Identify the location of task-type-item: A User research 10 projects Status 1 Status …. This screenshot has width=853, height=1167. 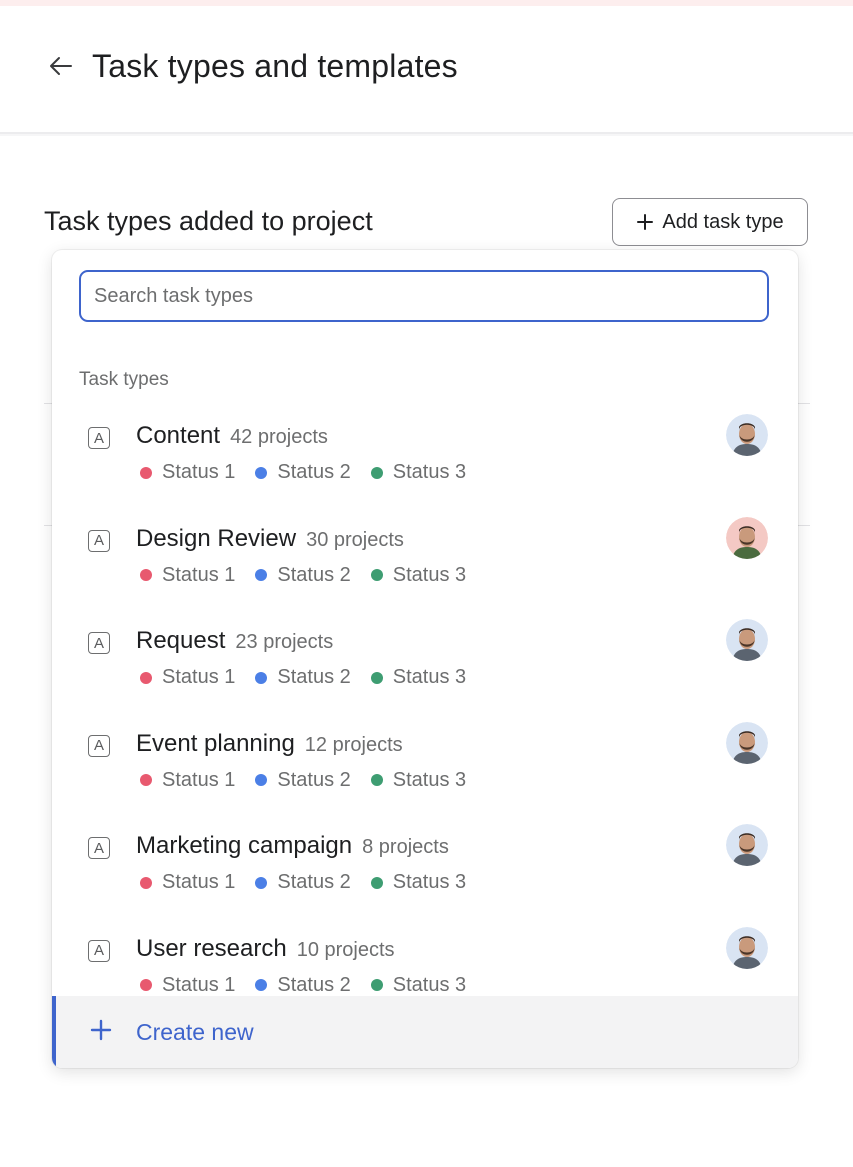
(425, 956).